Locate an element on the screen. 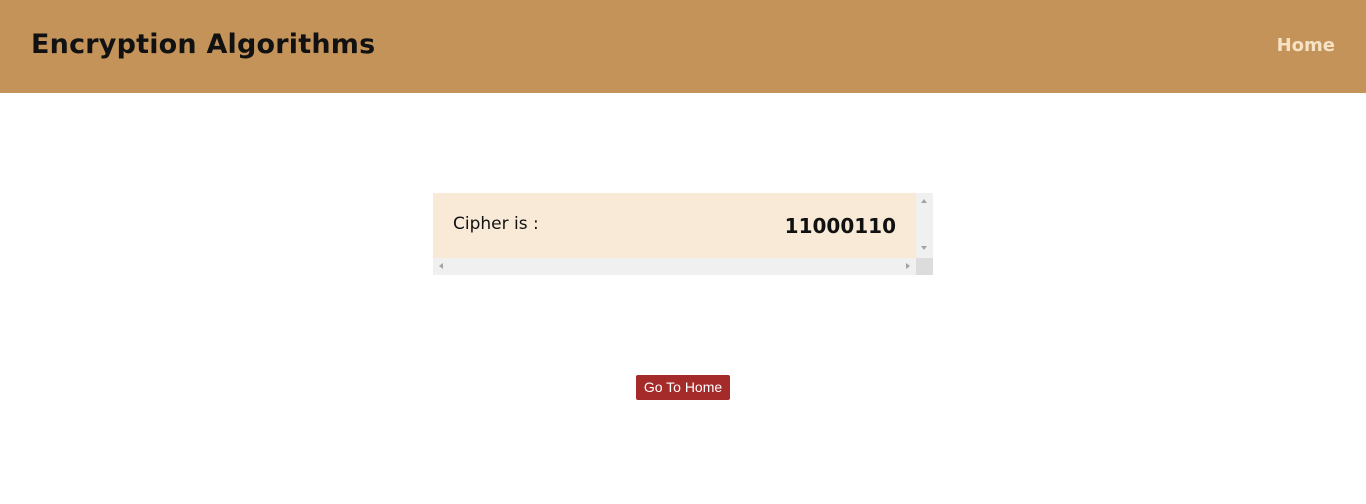 This screenshot has width=1366, height=504. cipher-result-panel: Cipher is : 11000110 is located at coordinates (683, 234).